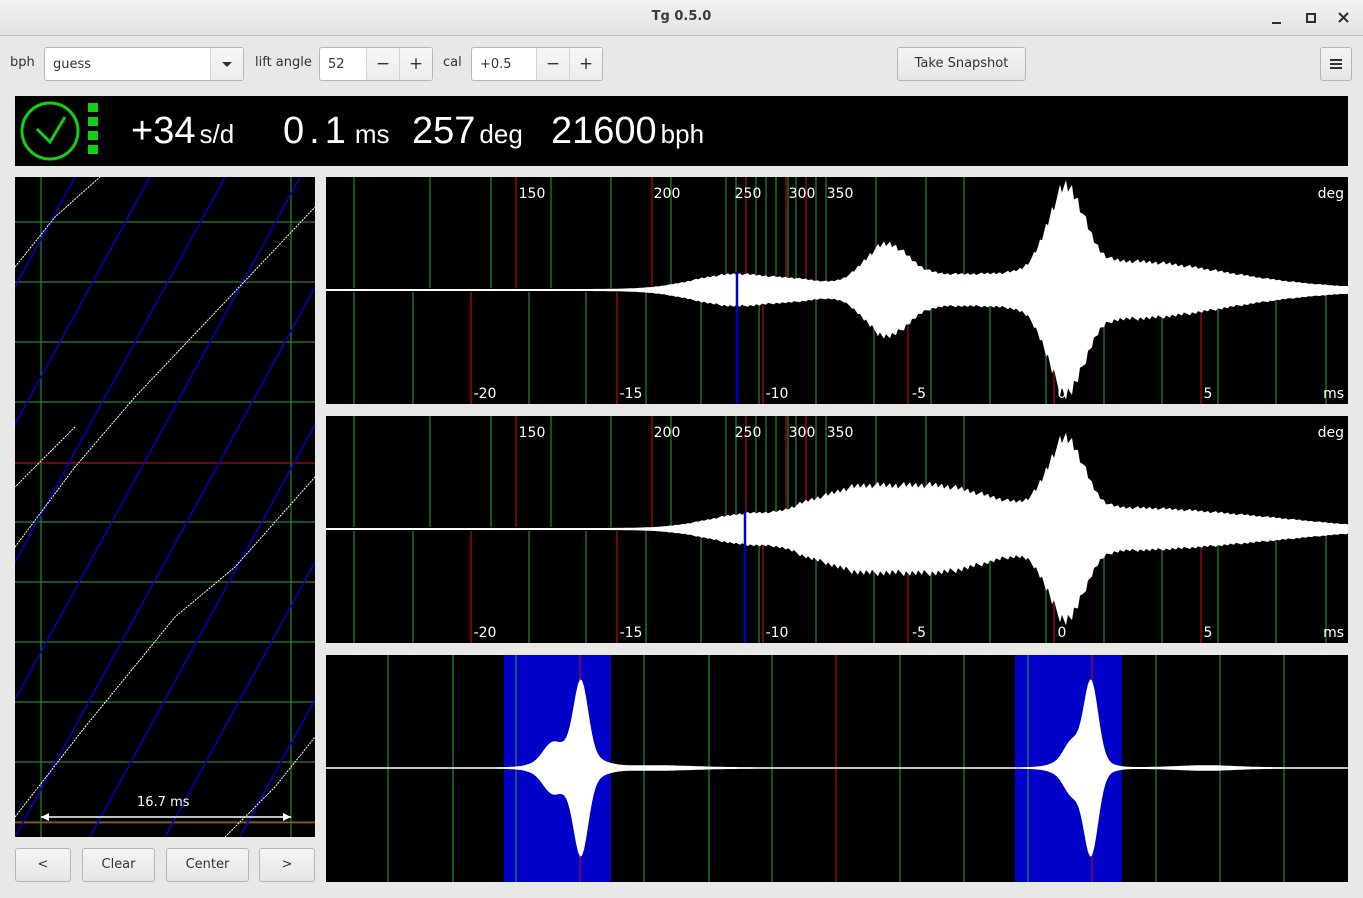 The image size is (1363, 898). I want to click on amplitude-readout: 257 deg, so click(467, 131).